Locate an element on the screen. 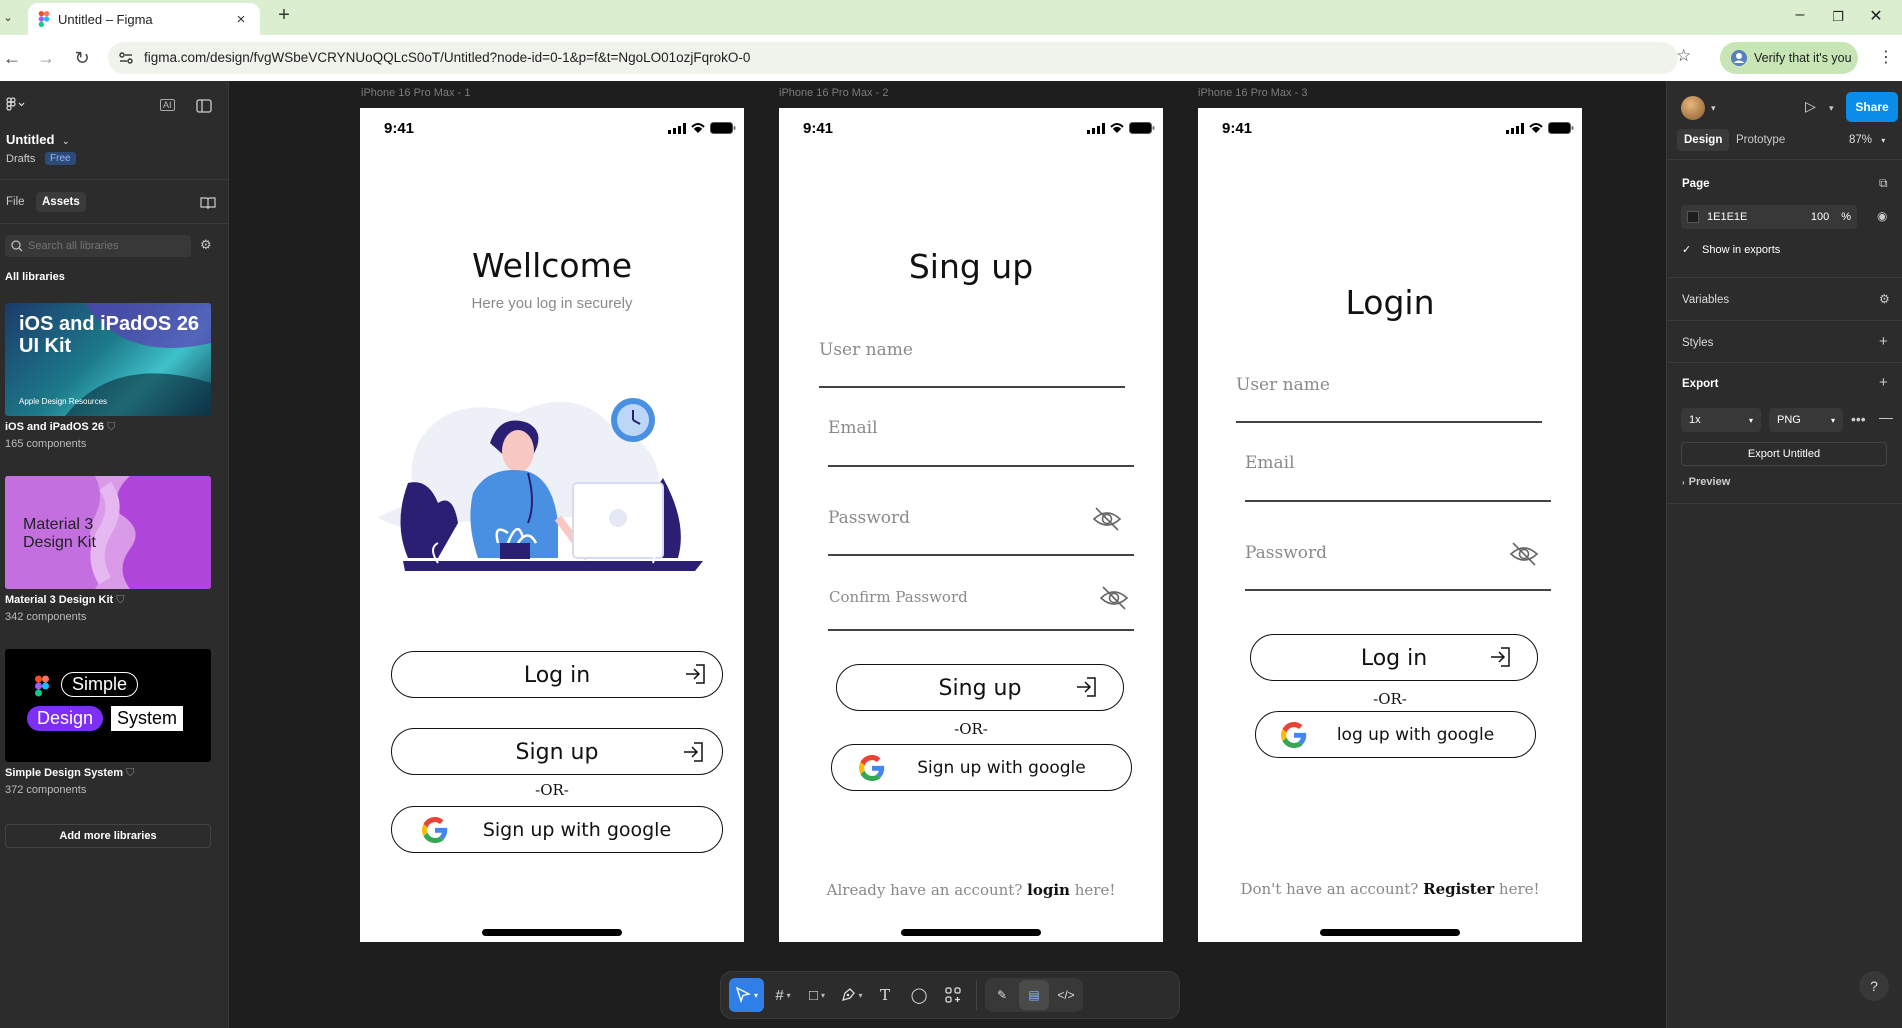 The height and width of the screenshot is (1028, 1902). signup-submit-button: Sing up is located at coordinates (980, 687).